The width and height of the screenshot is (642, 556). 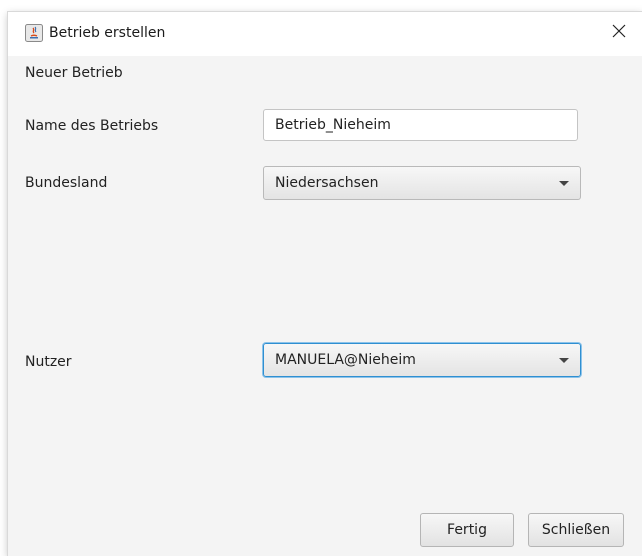 I want to click on state-select-value: Niedersachsen, so click(x=327, y=183).